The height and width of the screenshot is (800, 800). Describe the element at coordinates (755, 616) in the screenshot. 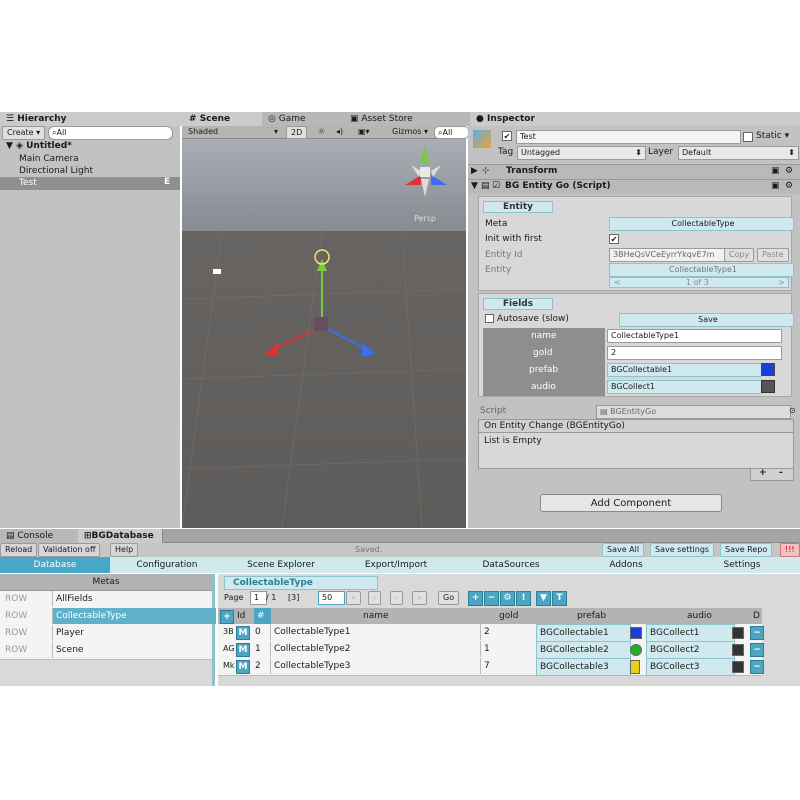

I see `column-header: D` at that location.